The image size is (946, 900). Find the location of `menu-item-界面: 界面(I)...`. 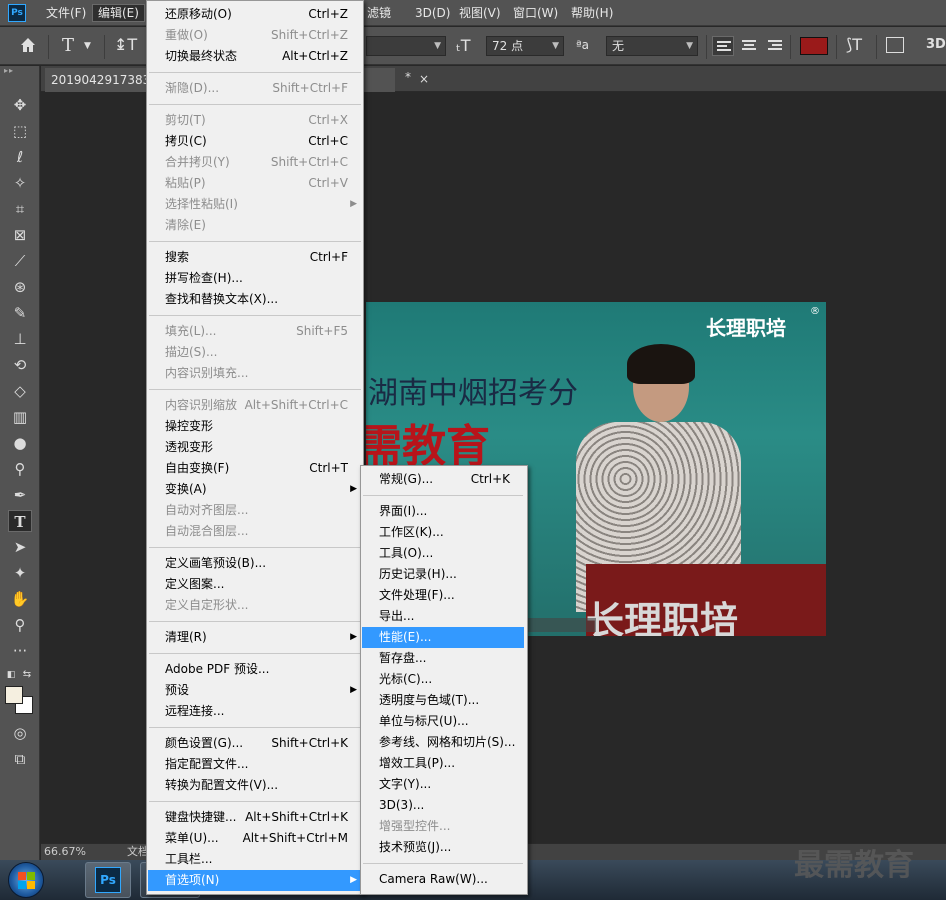

menu-item-界面: 界面(I)... is located at coordinates (443, 511).